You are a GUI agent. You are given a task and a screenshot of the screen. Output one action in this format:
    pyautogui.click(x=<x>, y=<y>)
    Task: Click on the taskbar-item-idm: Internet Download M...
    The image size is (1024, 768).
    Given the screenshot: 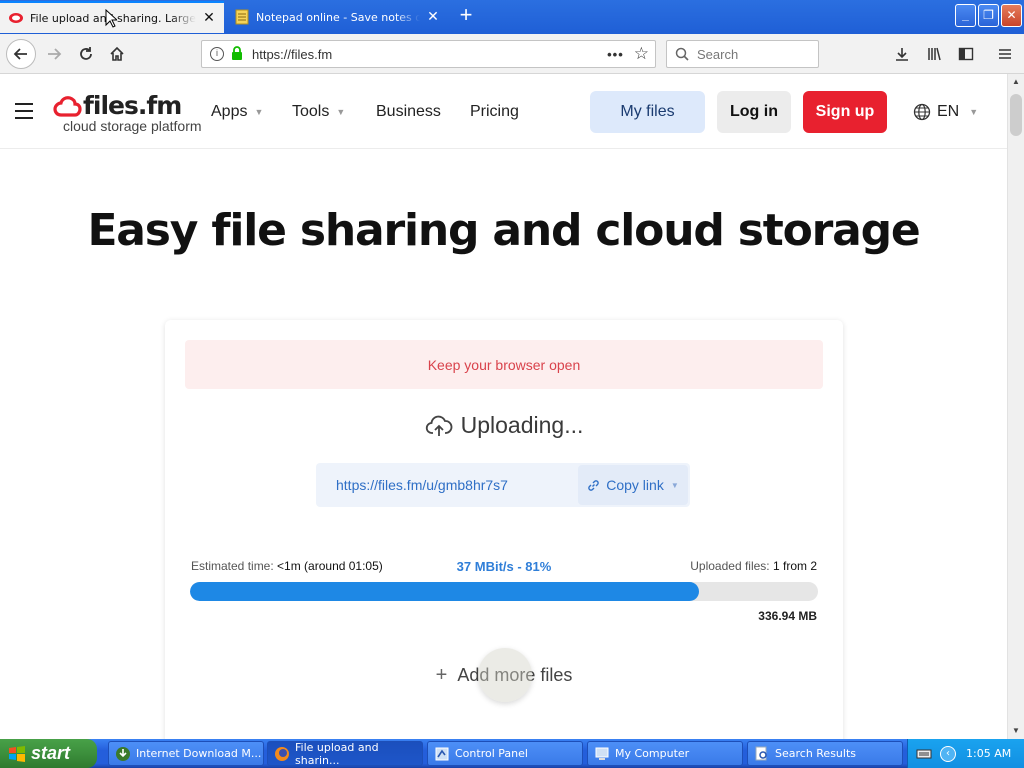 What is the action you would take?
    pyautogui.click(x=186, y=753)
    